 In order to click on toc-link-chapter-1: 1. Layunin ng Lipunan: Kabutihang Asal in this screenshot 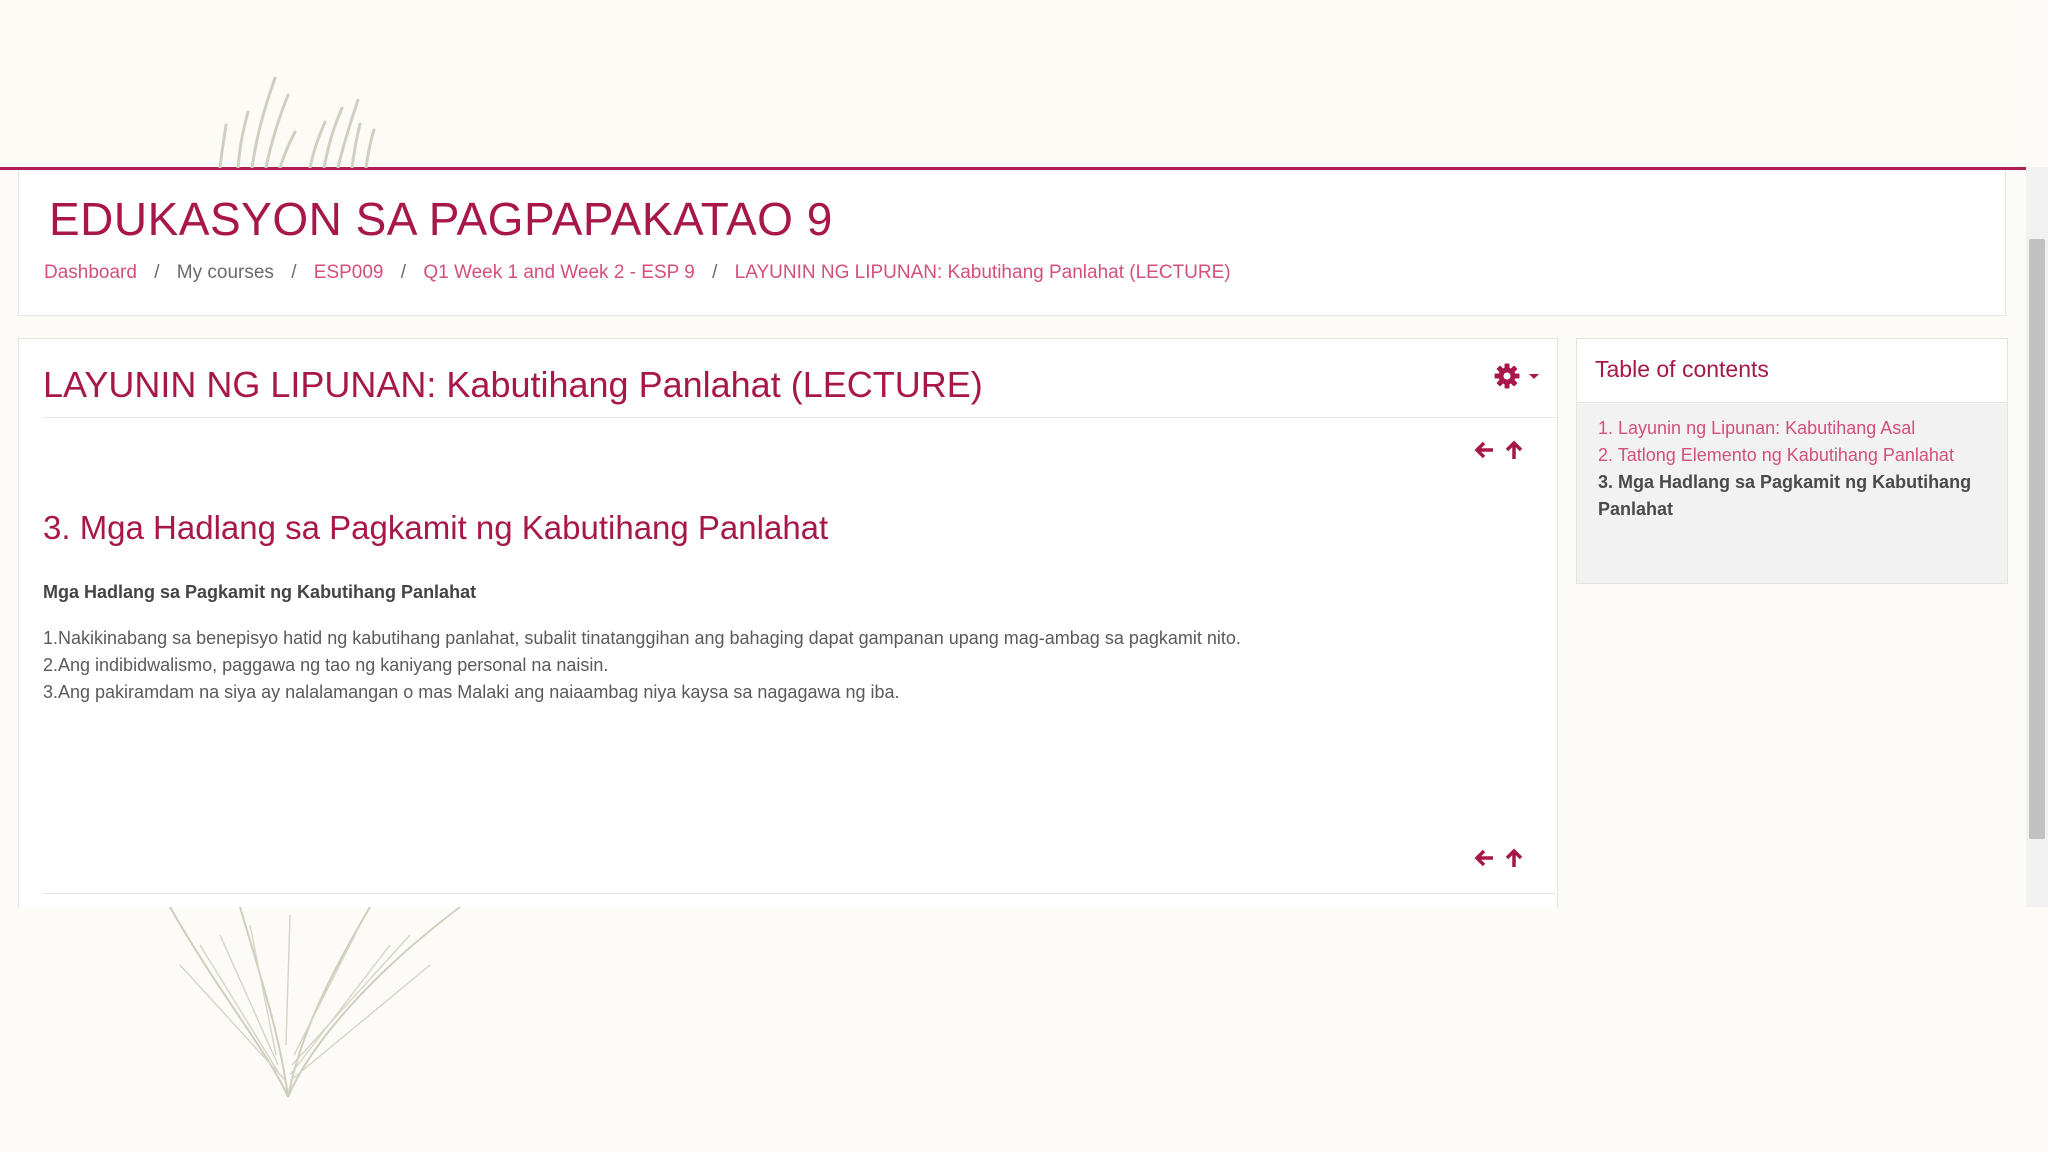, I will do `click(1756, 428)`.